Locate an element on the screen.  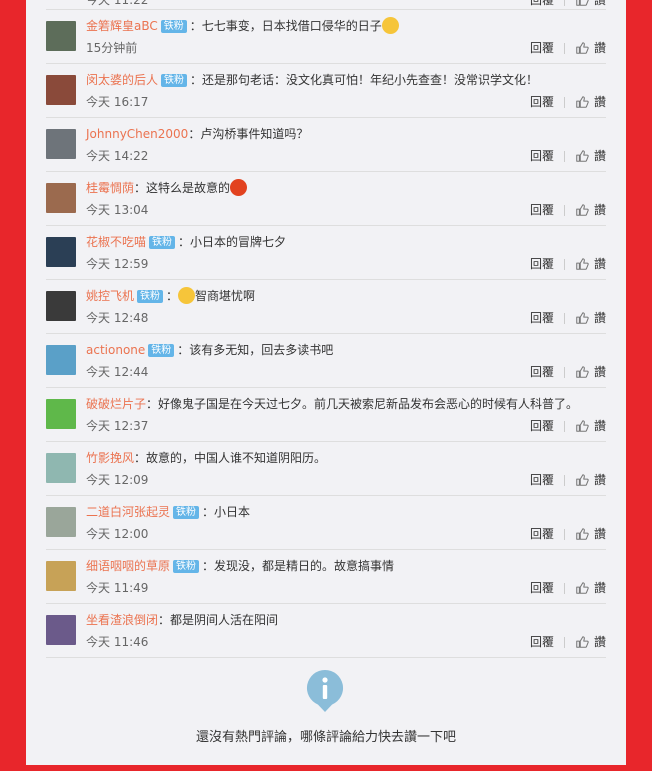
comment-time: 今天 12:37 is located at coordinates (117, 426).